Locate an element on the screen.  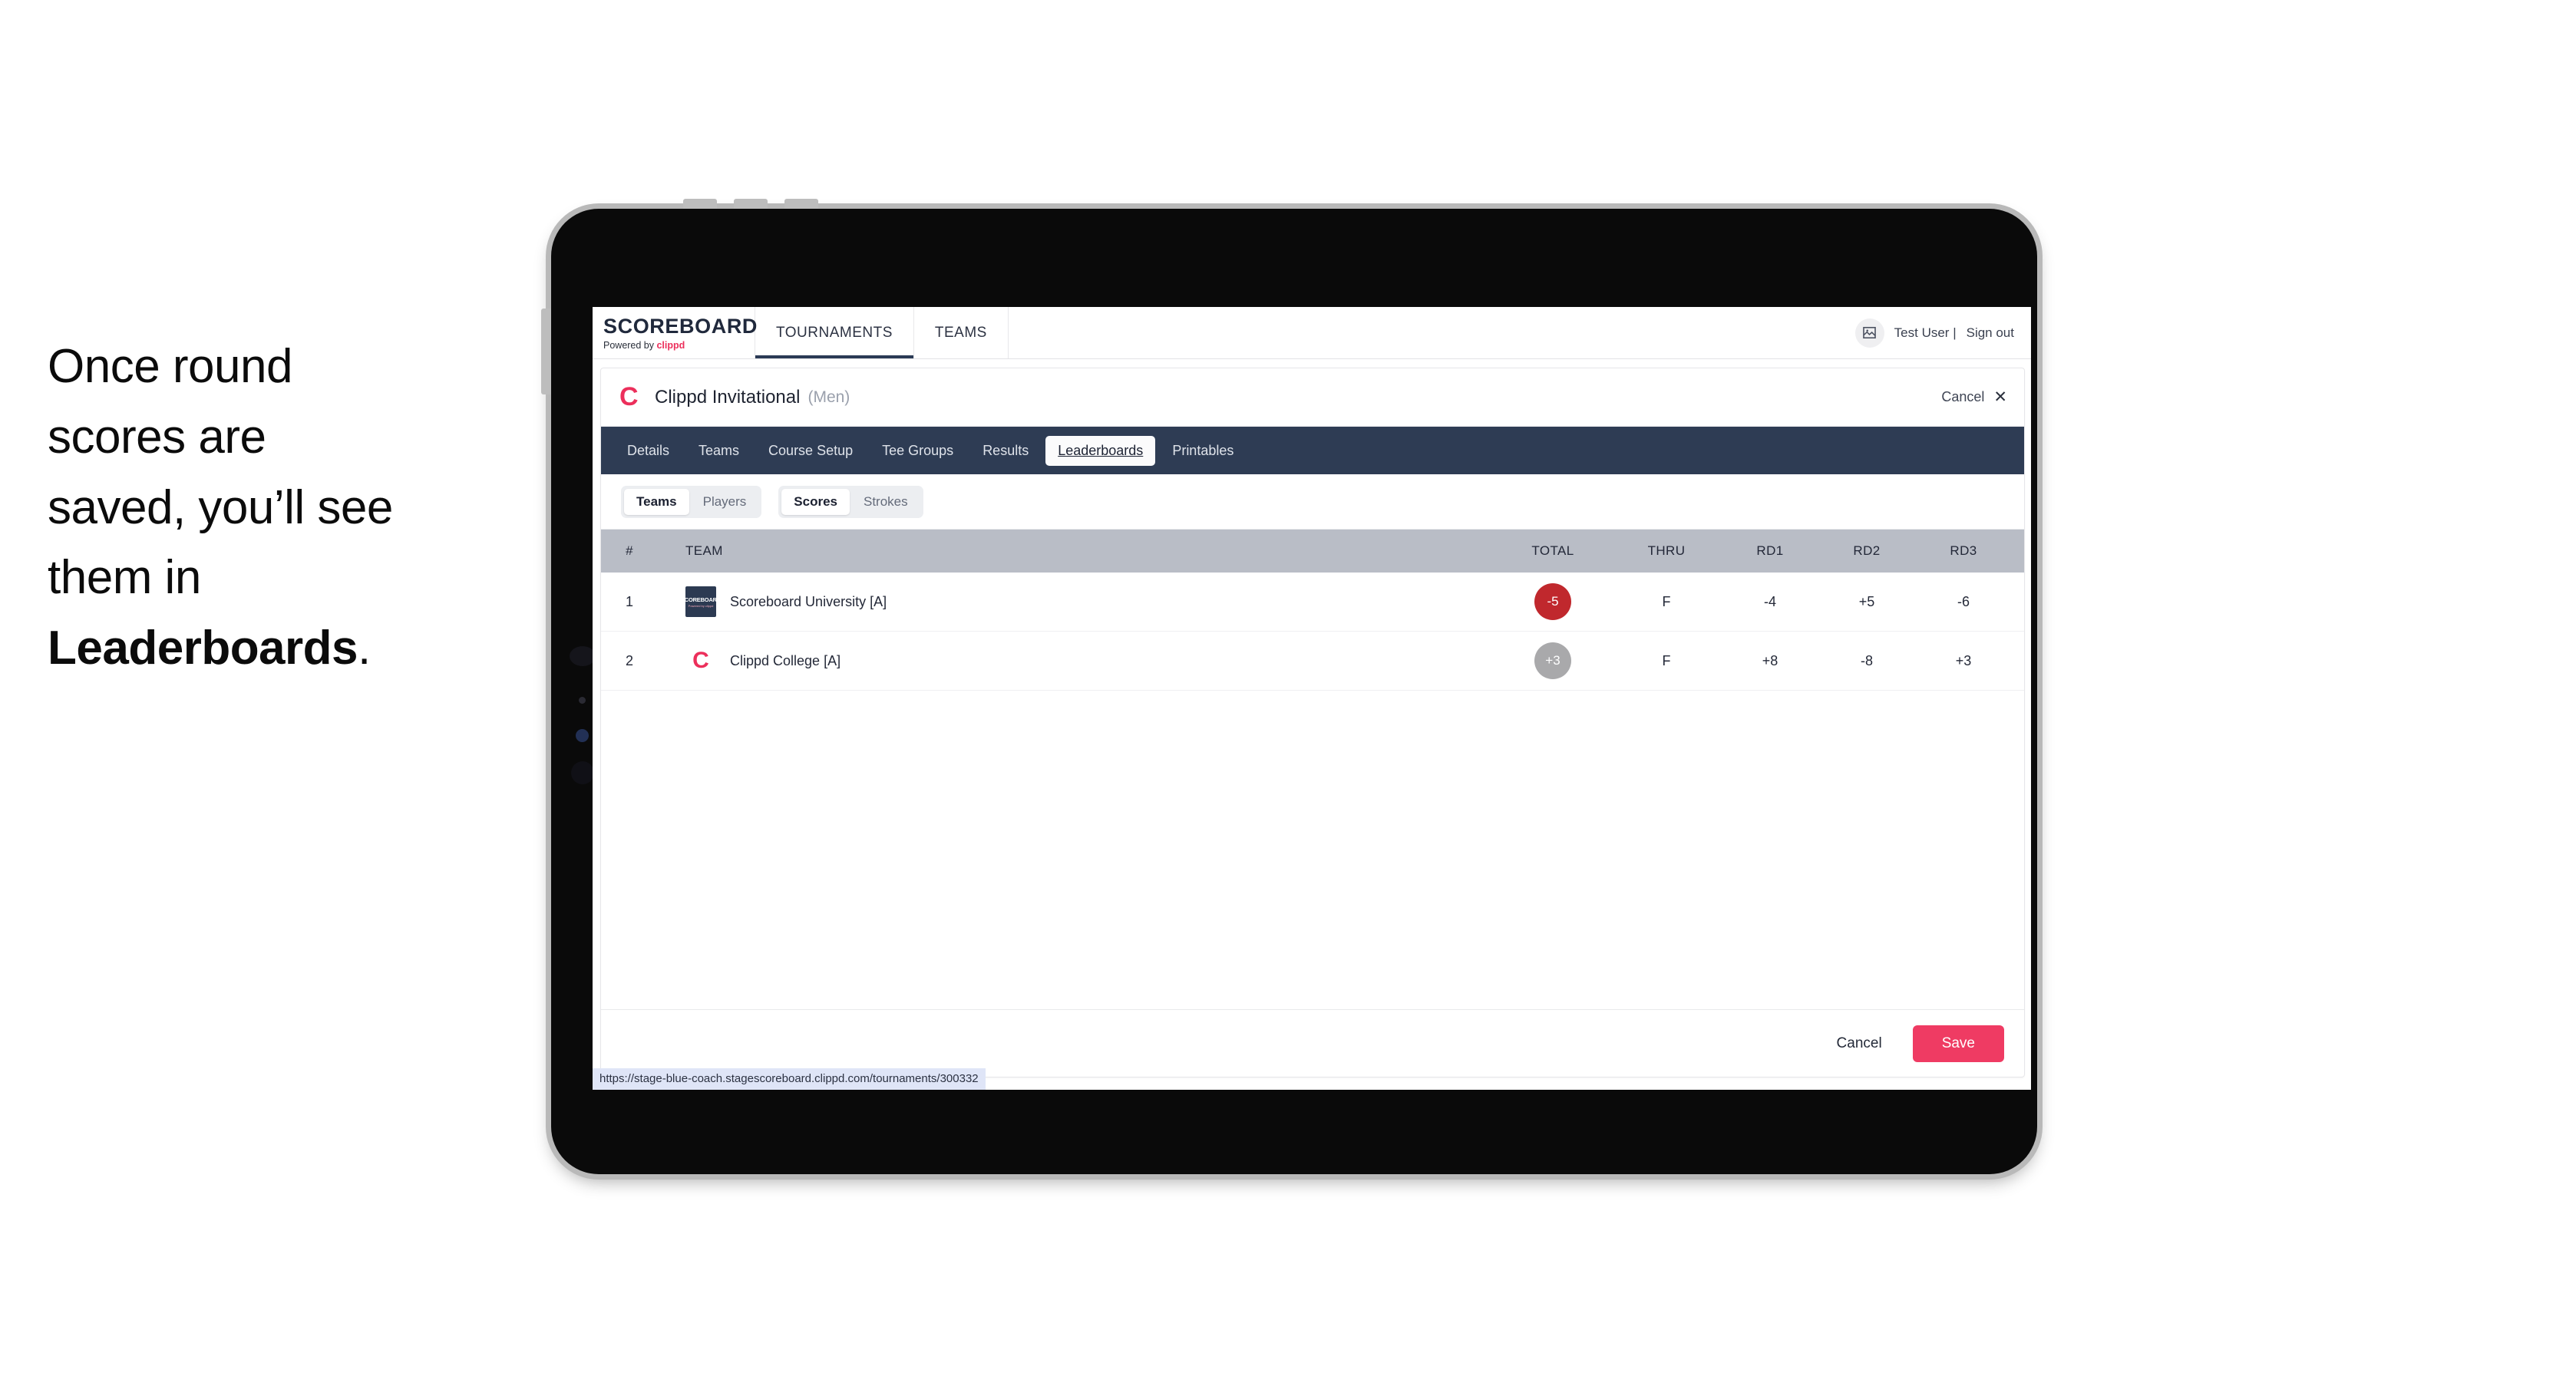
brand-sub-accent: clippd is located at coordinates (670, 345).